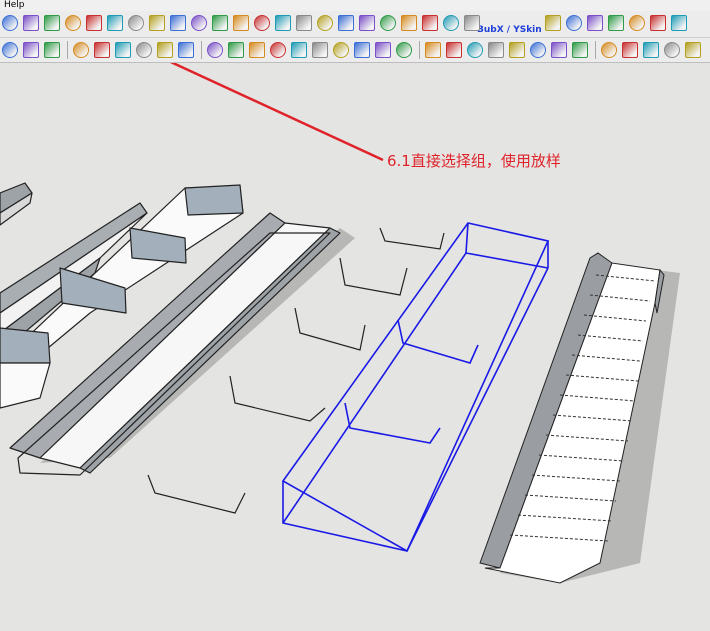  What do you see at coordinates (367, 23) in the screenshot?
I see `fold-icon` at bounding box center [367, 23].